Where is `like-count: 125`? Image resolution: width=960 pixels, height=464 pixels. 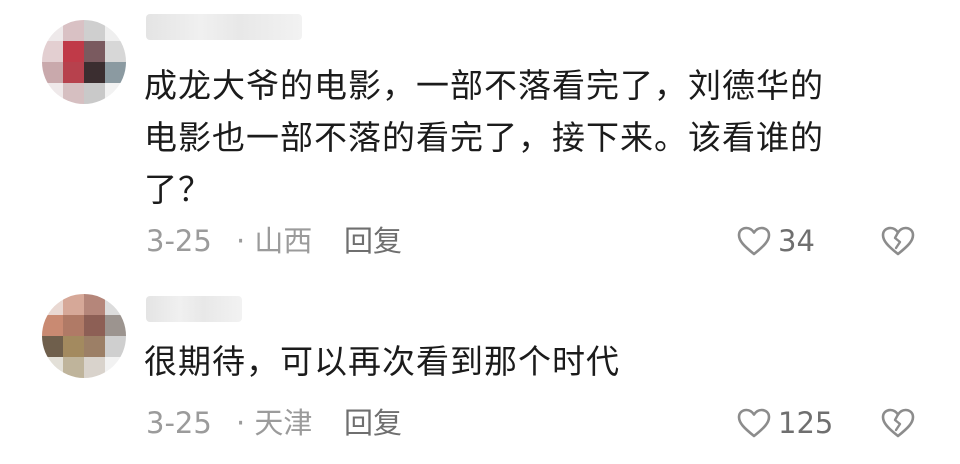 like-count: 125 is located at coordinates (806, 423).